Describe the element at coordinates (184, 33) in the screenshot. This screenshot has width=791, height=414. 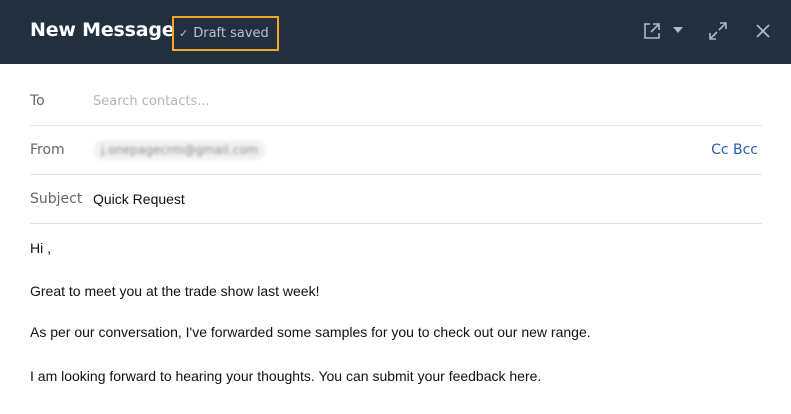
I see `check-icon: ✓` at that location.